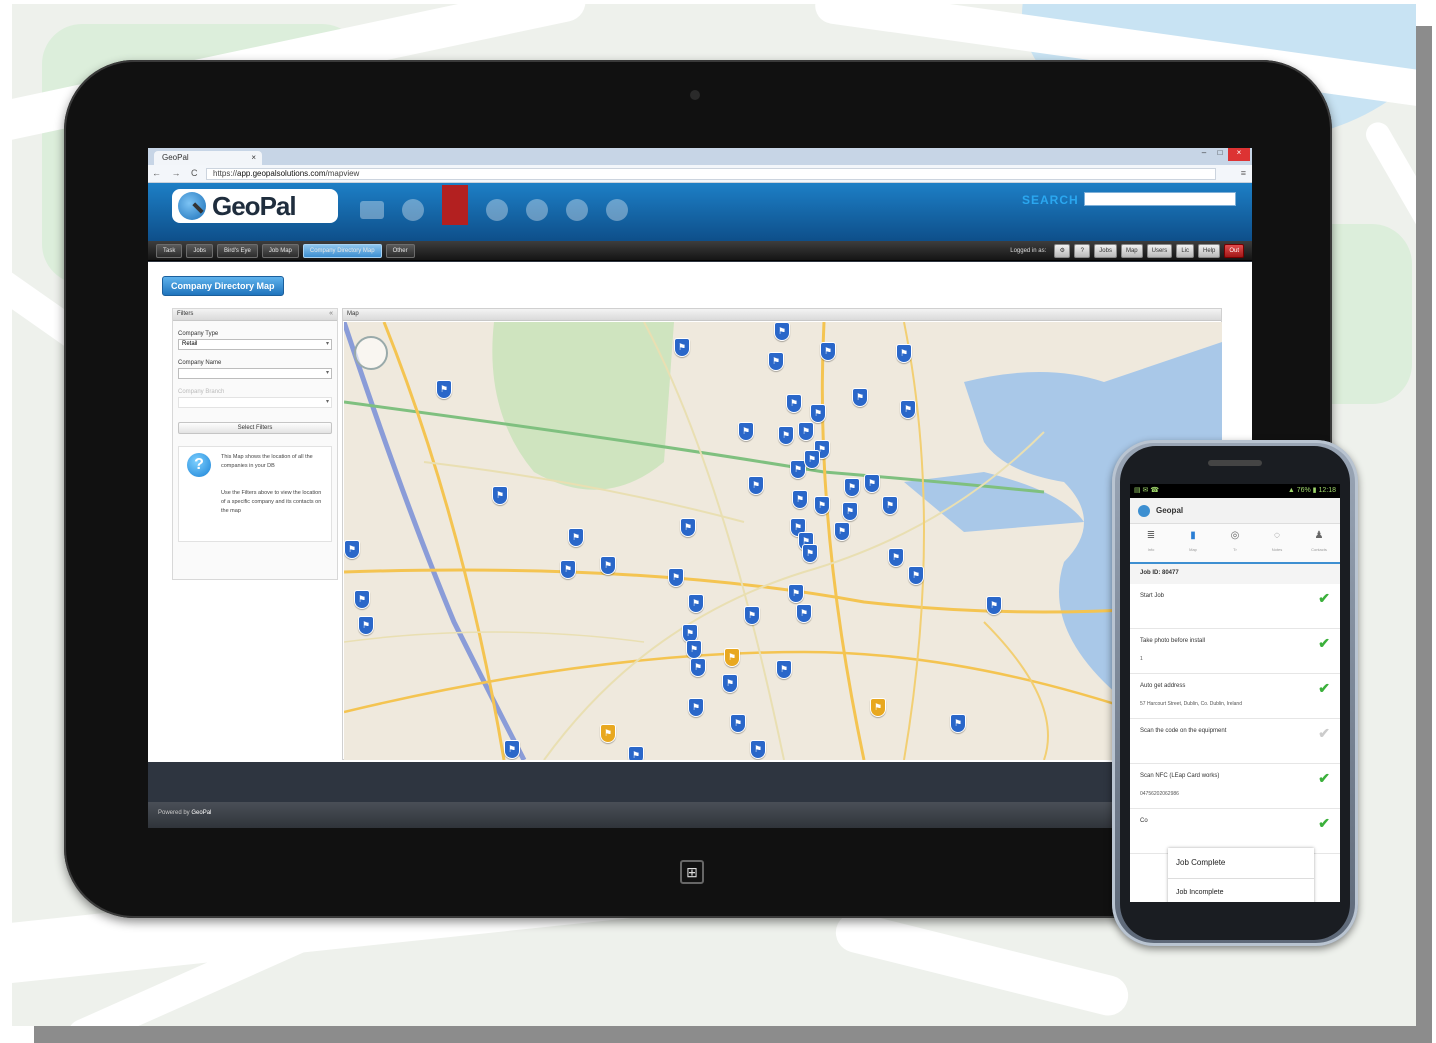  What do you see at coordinates (1209, 251) in the screenshot?
I see `nav-tool-button: Help` at bounding box center [1209, 251].